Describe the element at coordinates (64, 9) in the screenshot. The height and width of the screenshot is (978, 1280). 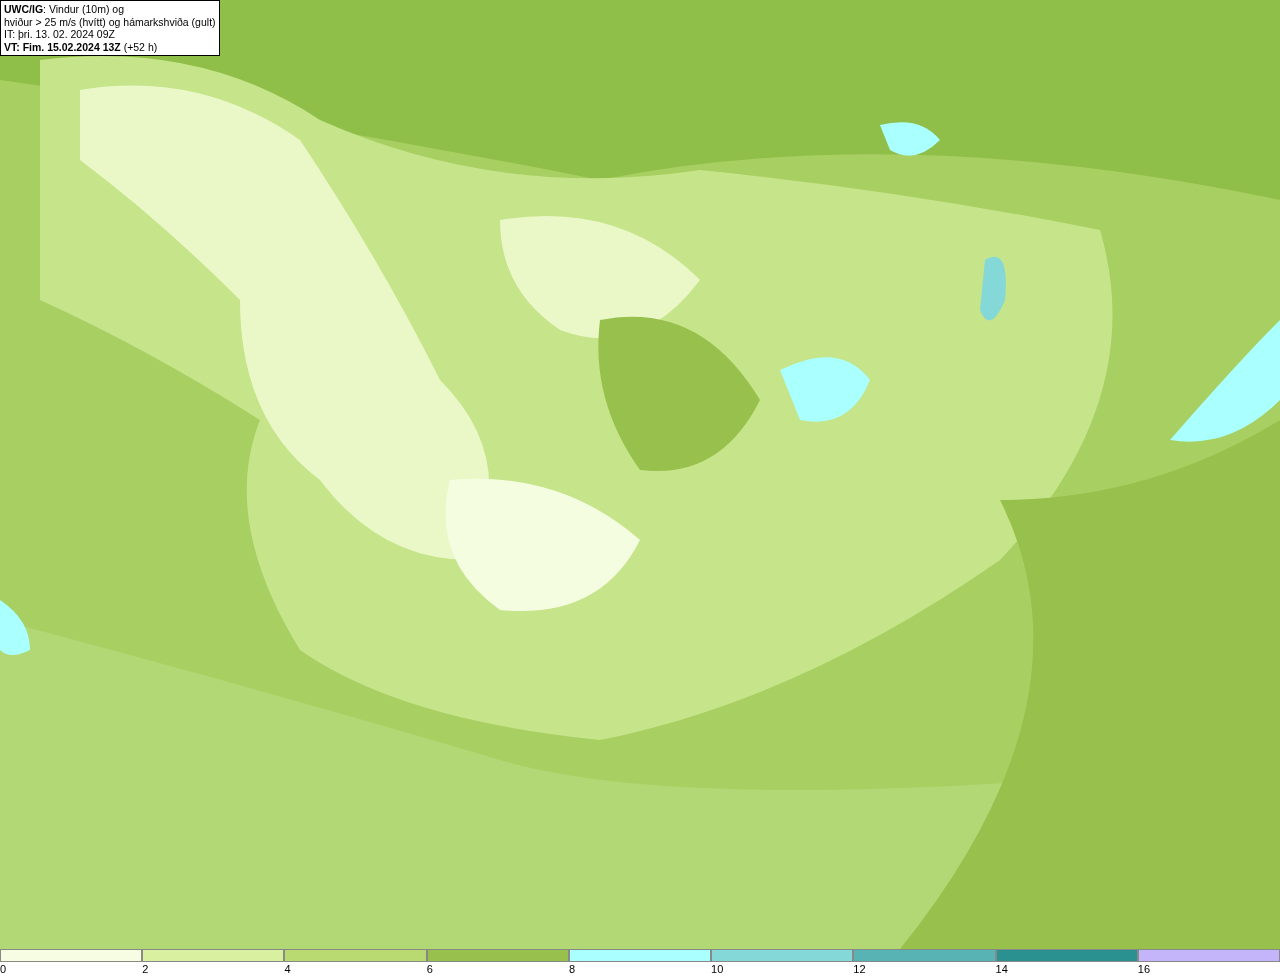
I see `title-line: UWC/IG: Vindur (10m) og` at that location.